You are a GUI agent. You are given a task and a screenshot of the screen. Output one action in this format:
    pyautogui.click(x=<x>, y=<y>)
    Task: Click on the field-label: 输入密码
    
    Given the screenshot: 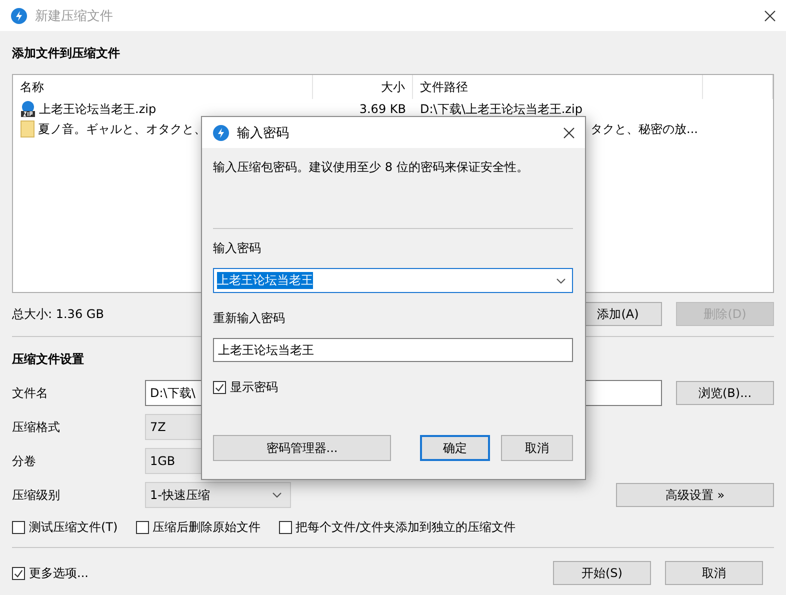 What is the action you would take?
    pyautogui.click(x=237, y=248)
    